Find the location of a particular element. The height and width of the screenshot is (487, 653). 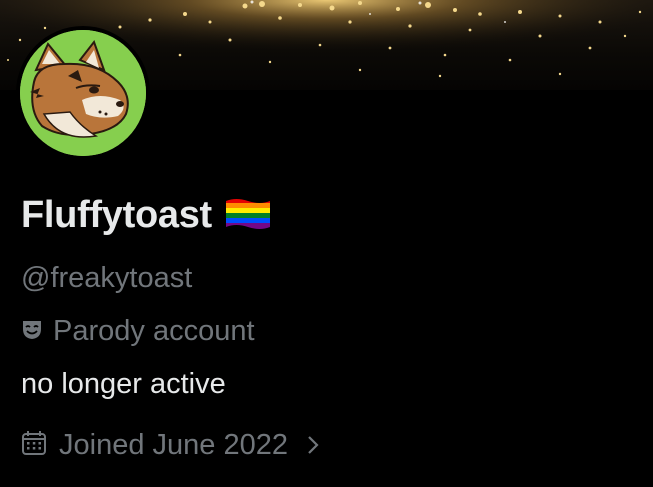

joined-date: Joined June 2022 is located at coordinates (173, 445).